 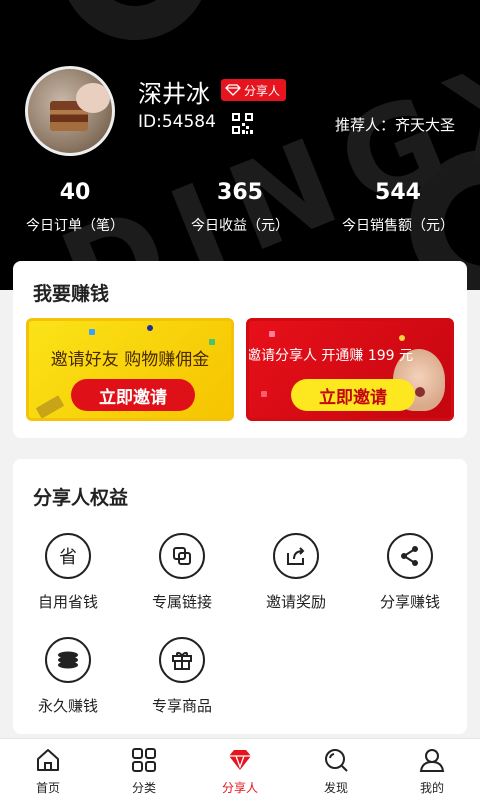 What do you see at coordinates (240, 226) in the screenshot?
I see `stat-label: 今日收益（元）` at bounding box center [240, 226].